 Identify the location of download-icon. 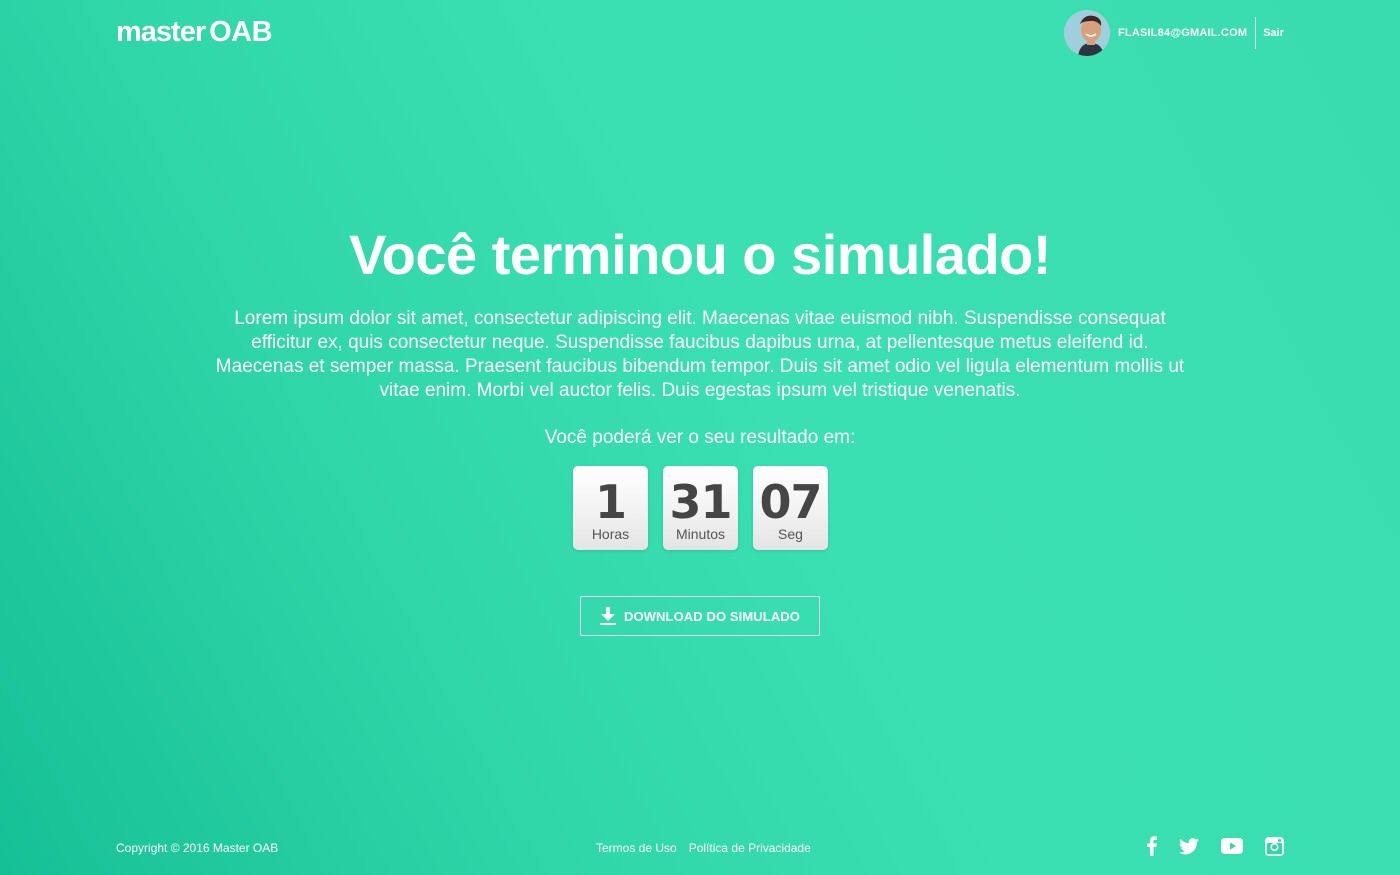
(607, 616).